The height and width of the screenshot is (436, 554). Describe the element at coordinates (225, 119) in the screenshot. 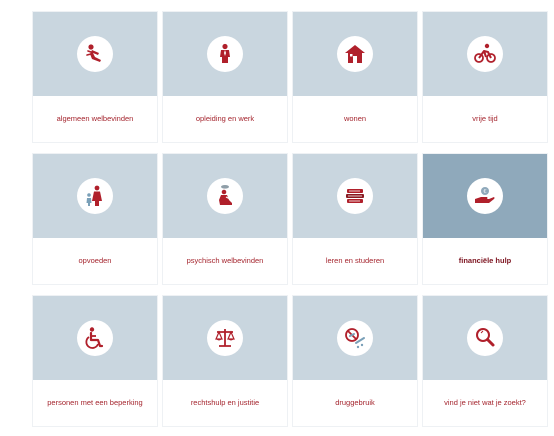

I see `tile-label: opleiding en werk` at that location.